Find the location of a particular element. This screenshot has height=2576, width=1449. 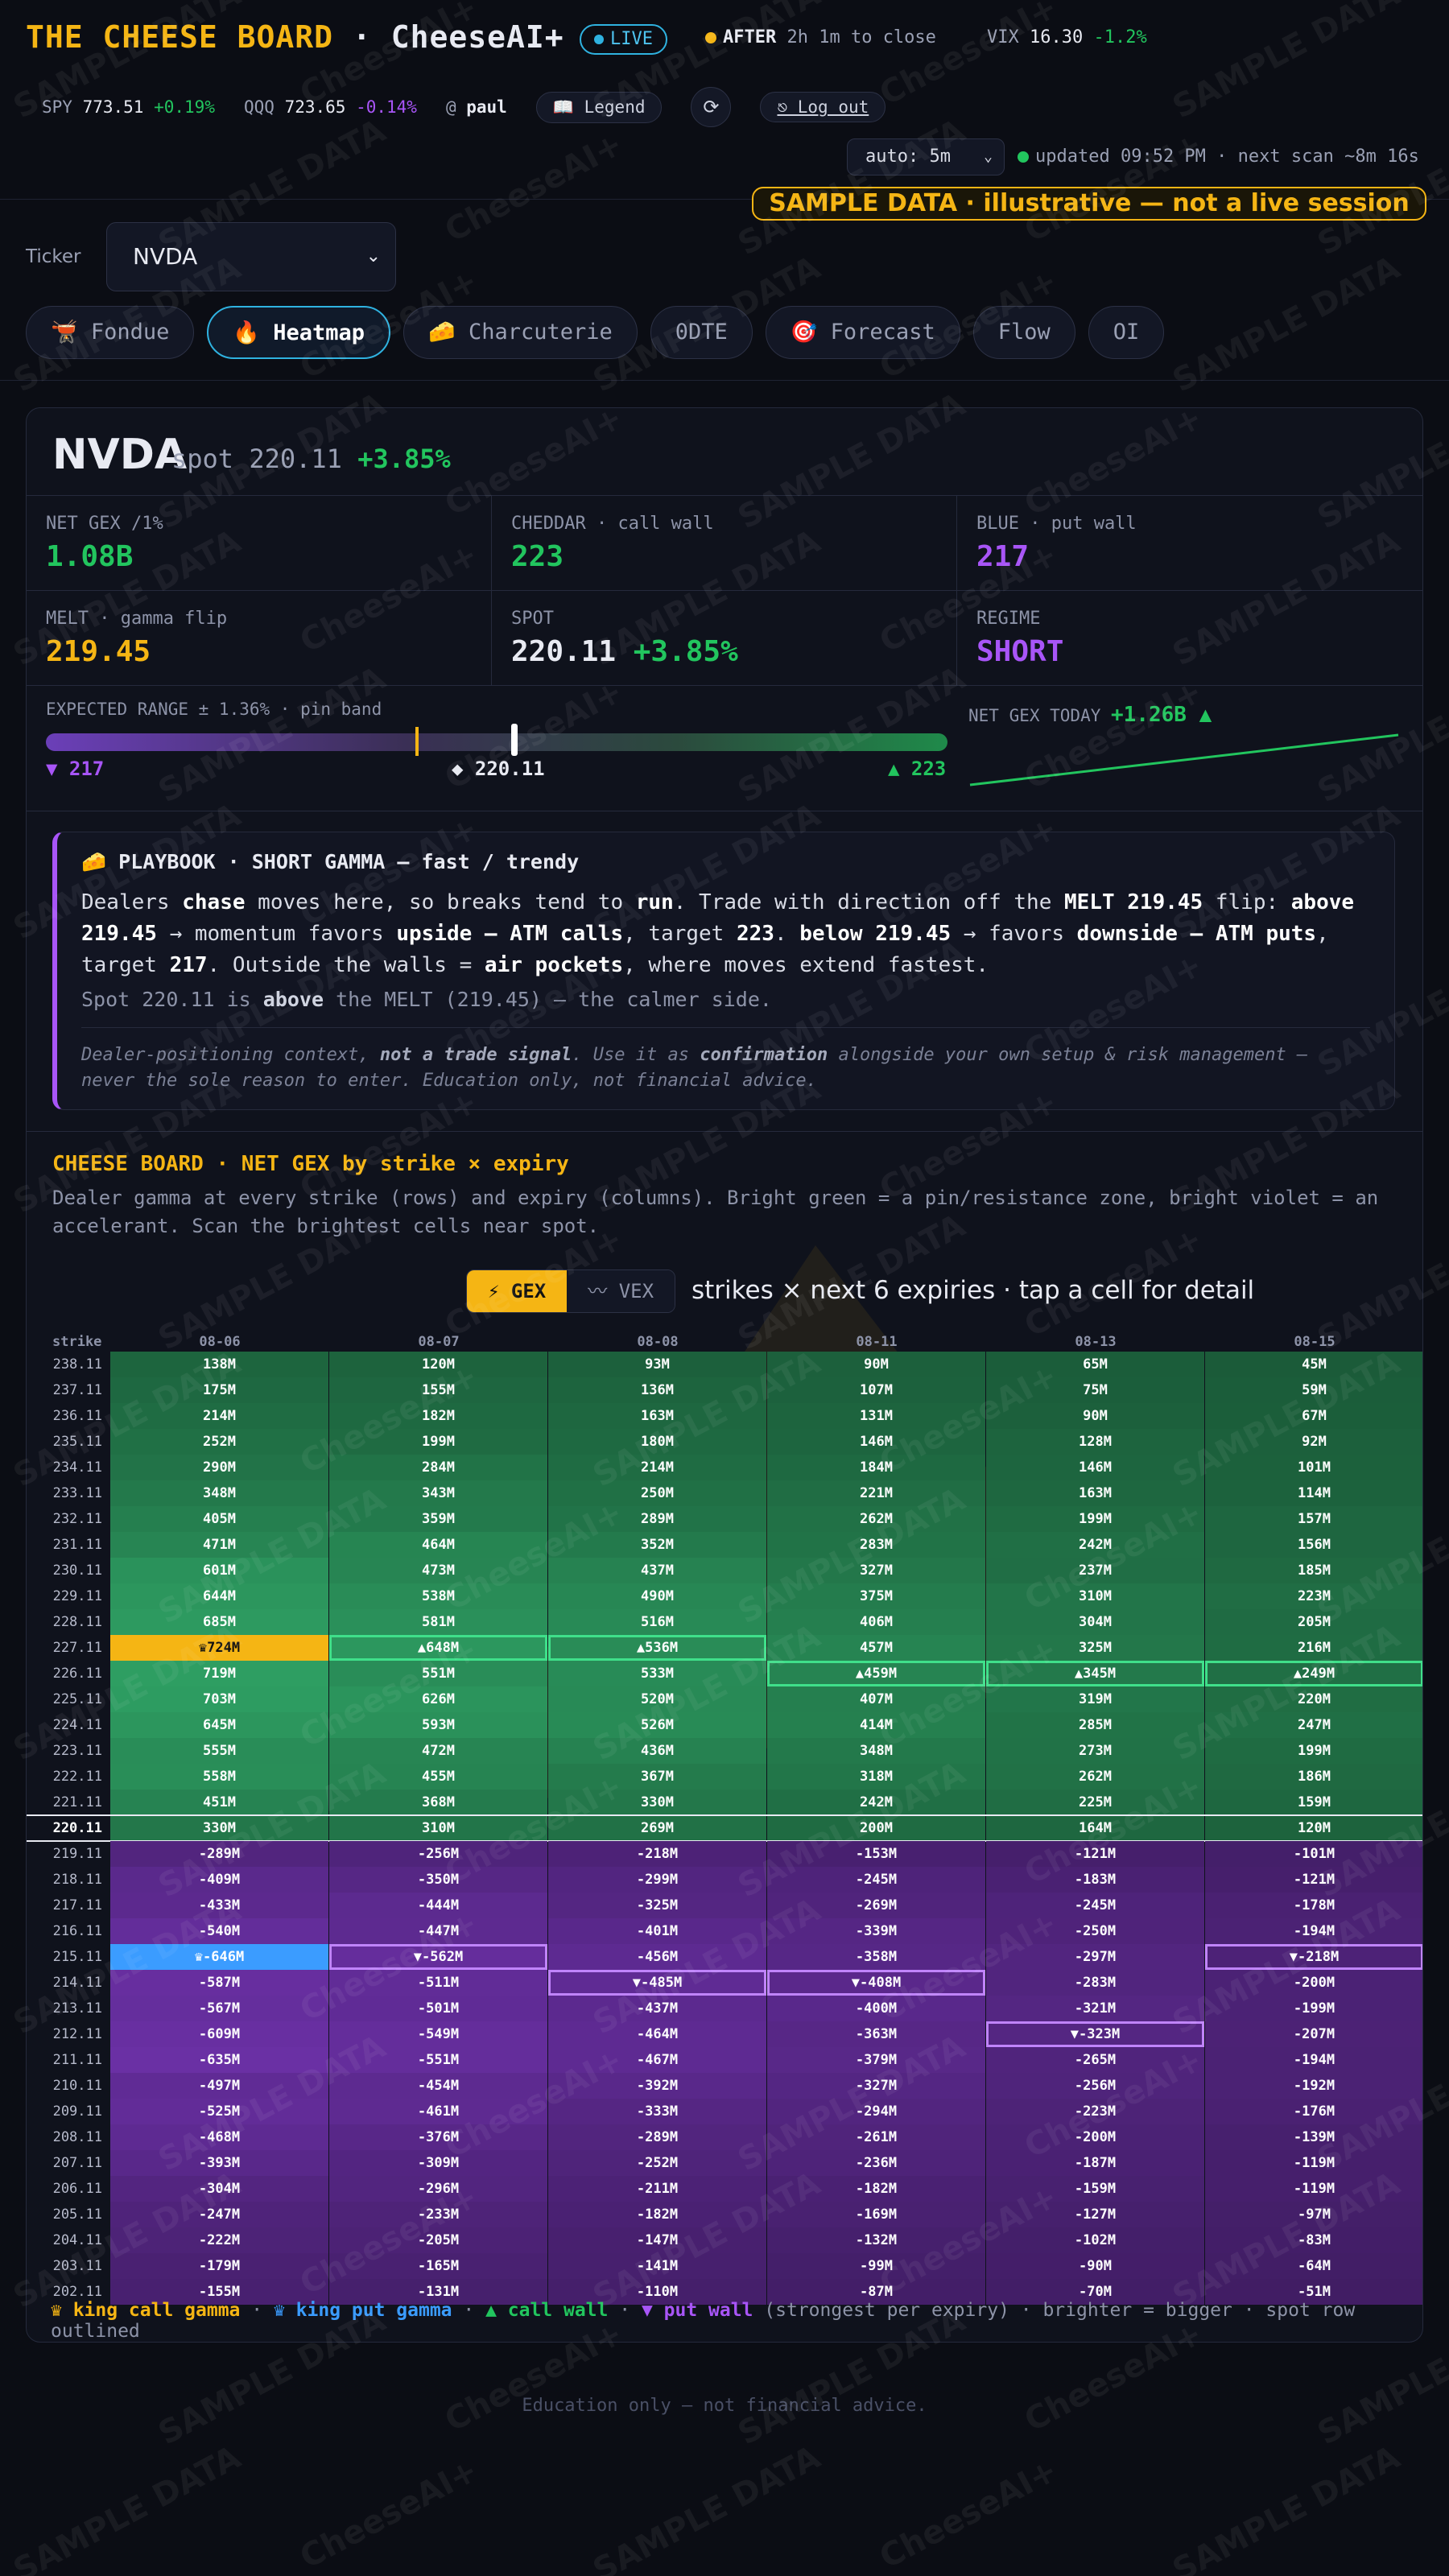

heatmap-cell: 437M is located at coordinates (657, 1570).